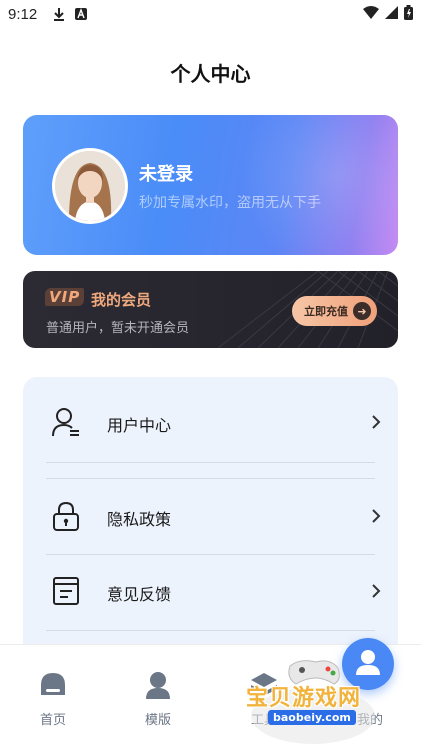 The image size is (421, 748). What do you see at coordinates (210, 309) in the screenshot?
I see `vip-card: VIP 我的会员 普通用户，暂未开通会员 立即充值 ➜` at bounding box center [210, 309].